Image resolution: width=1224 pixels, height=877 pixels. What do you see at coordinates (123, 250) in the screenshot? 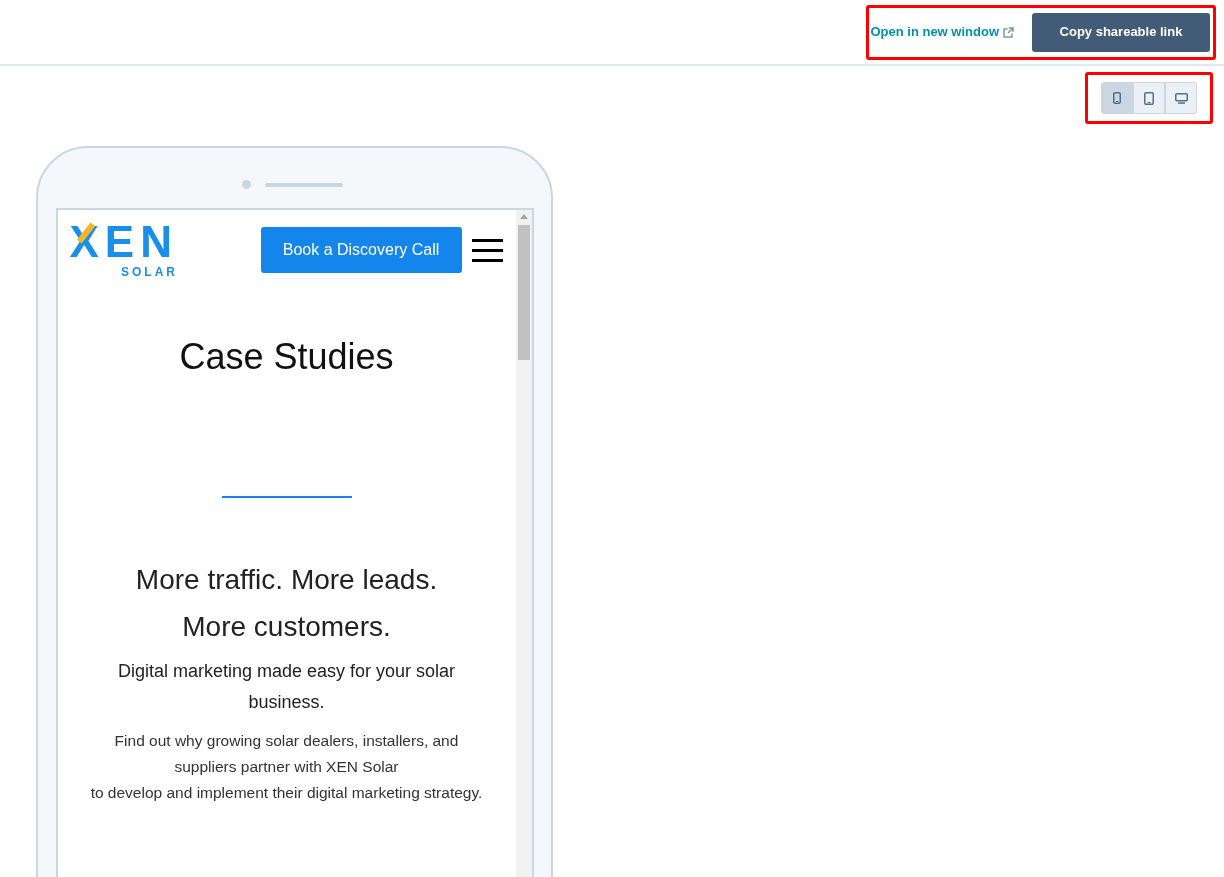
I see `company-logo: XEN SOLAR` at bounding box center [123, 250].